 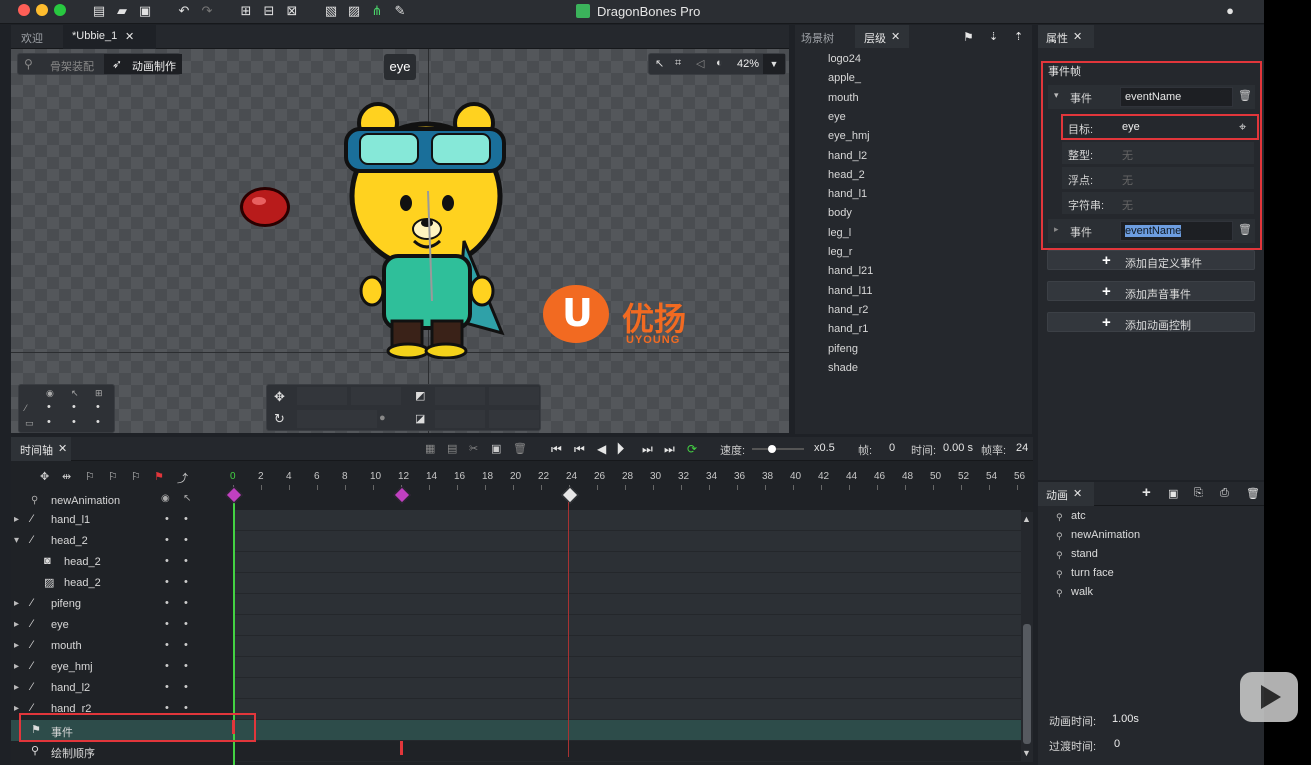 I want to click on close-tab-icon: ✕, so click(x=129, y=36).